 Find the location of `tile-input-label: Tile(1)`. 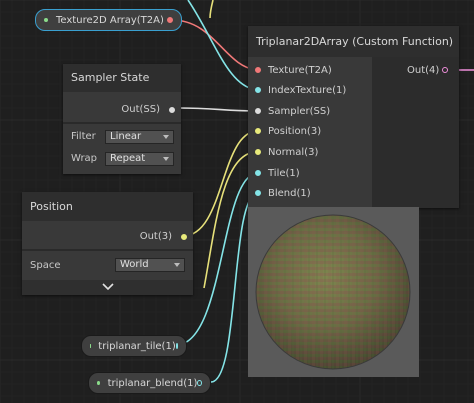

tile-input-label: Tile(1) is located at coordinates (284, 173).